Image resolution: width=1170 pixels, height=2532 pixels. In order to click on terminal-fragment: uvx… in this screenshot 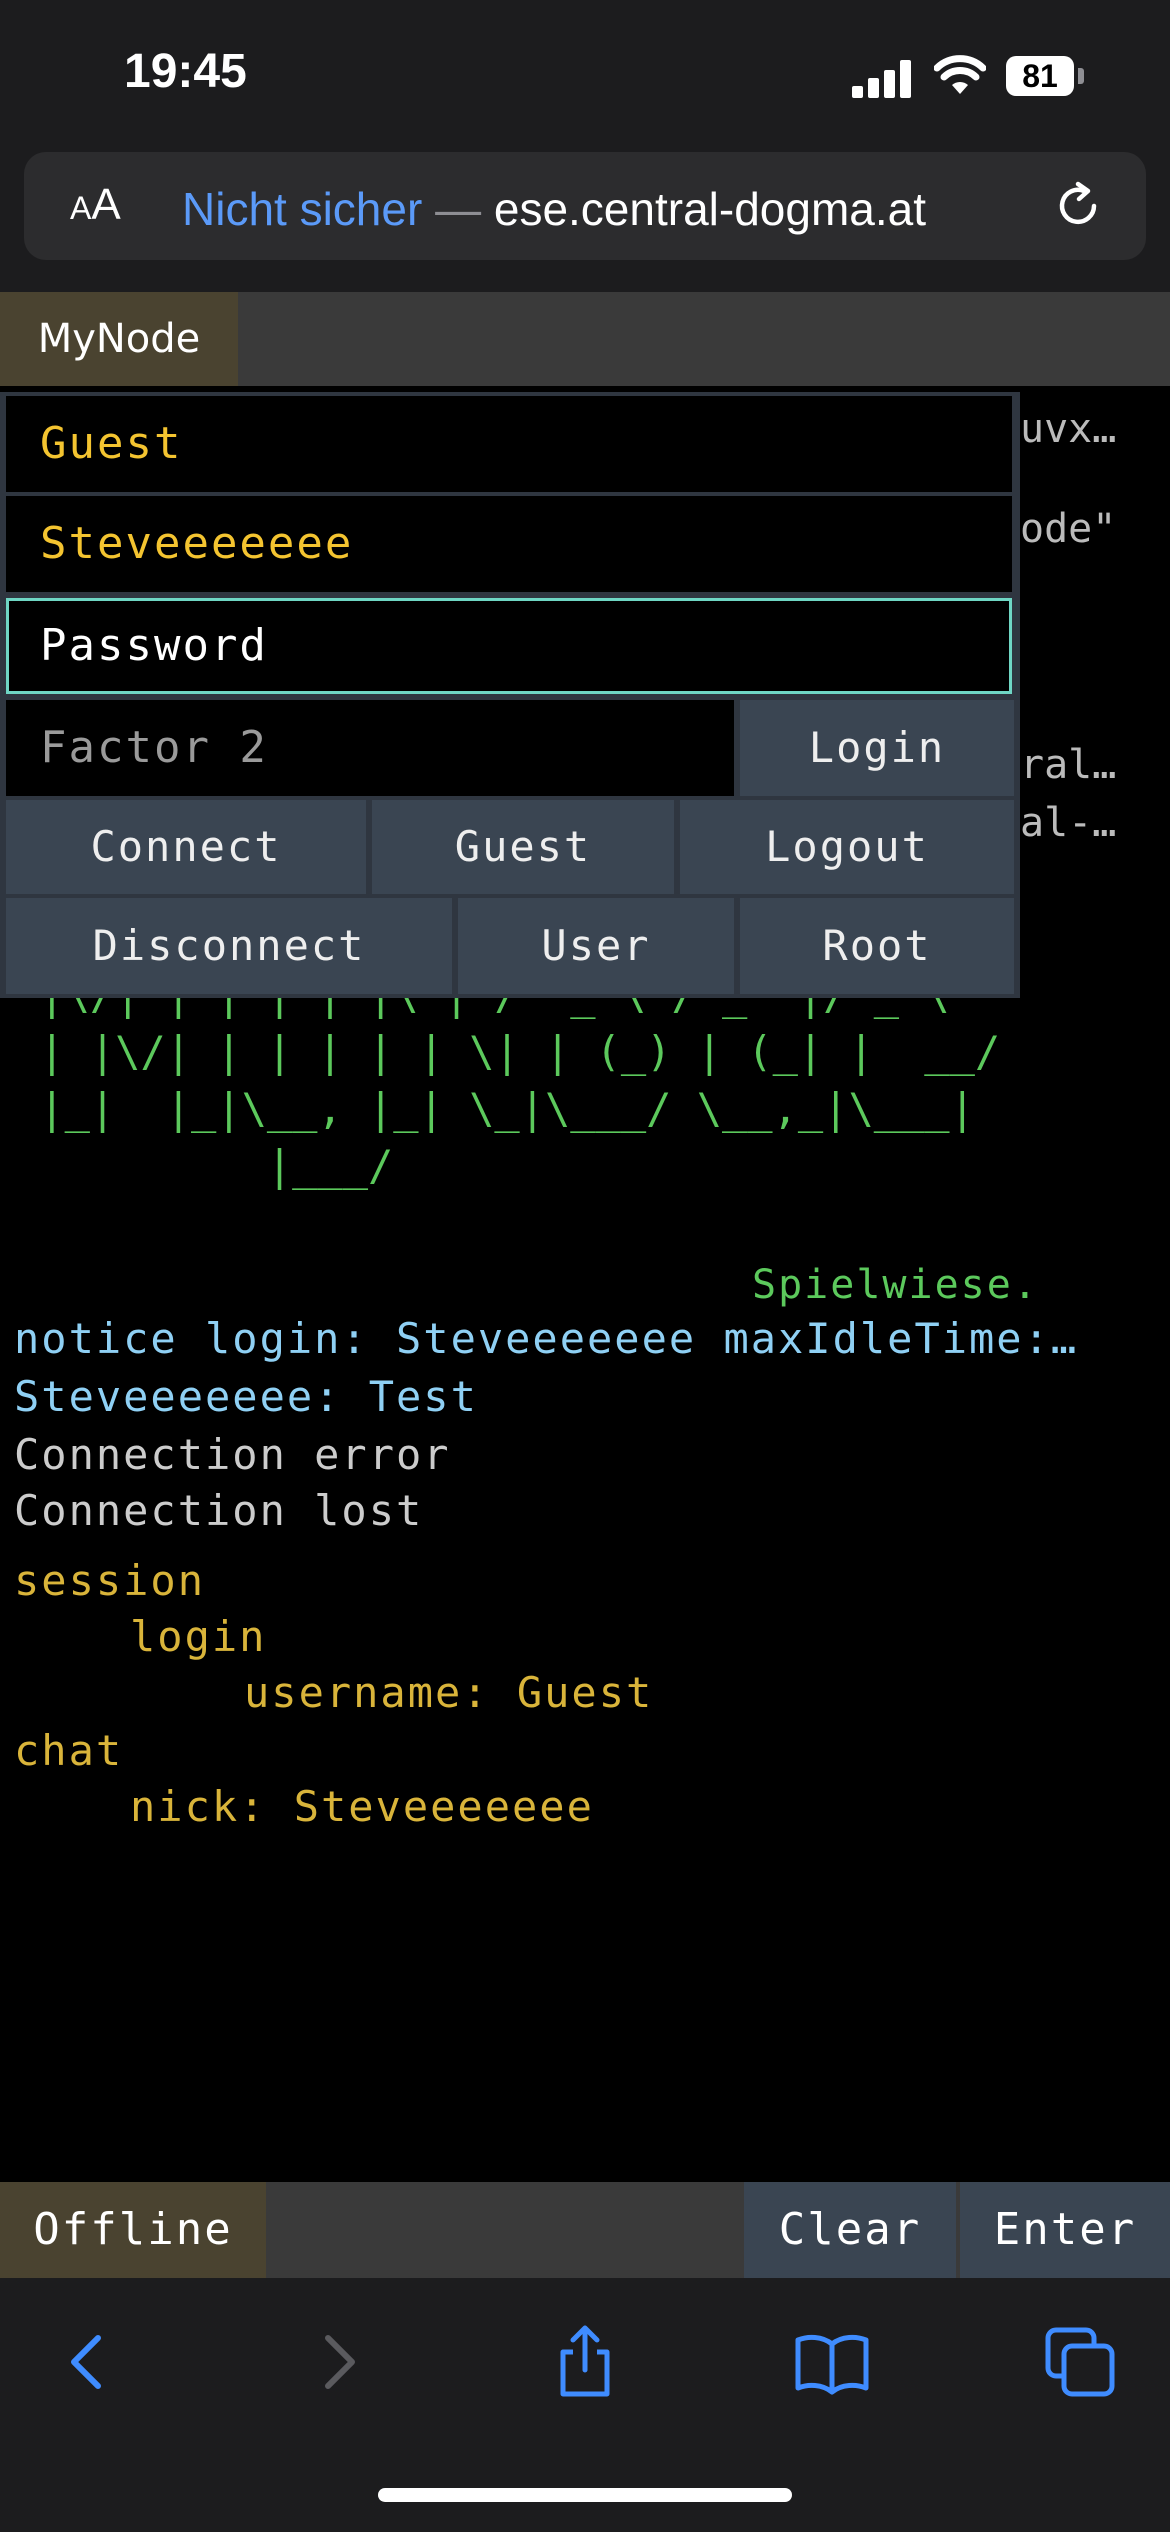, I will do `click(1068, 429)`.